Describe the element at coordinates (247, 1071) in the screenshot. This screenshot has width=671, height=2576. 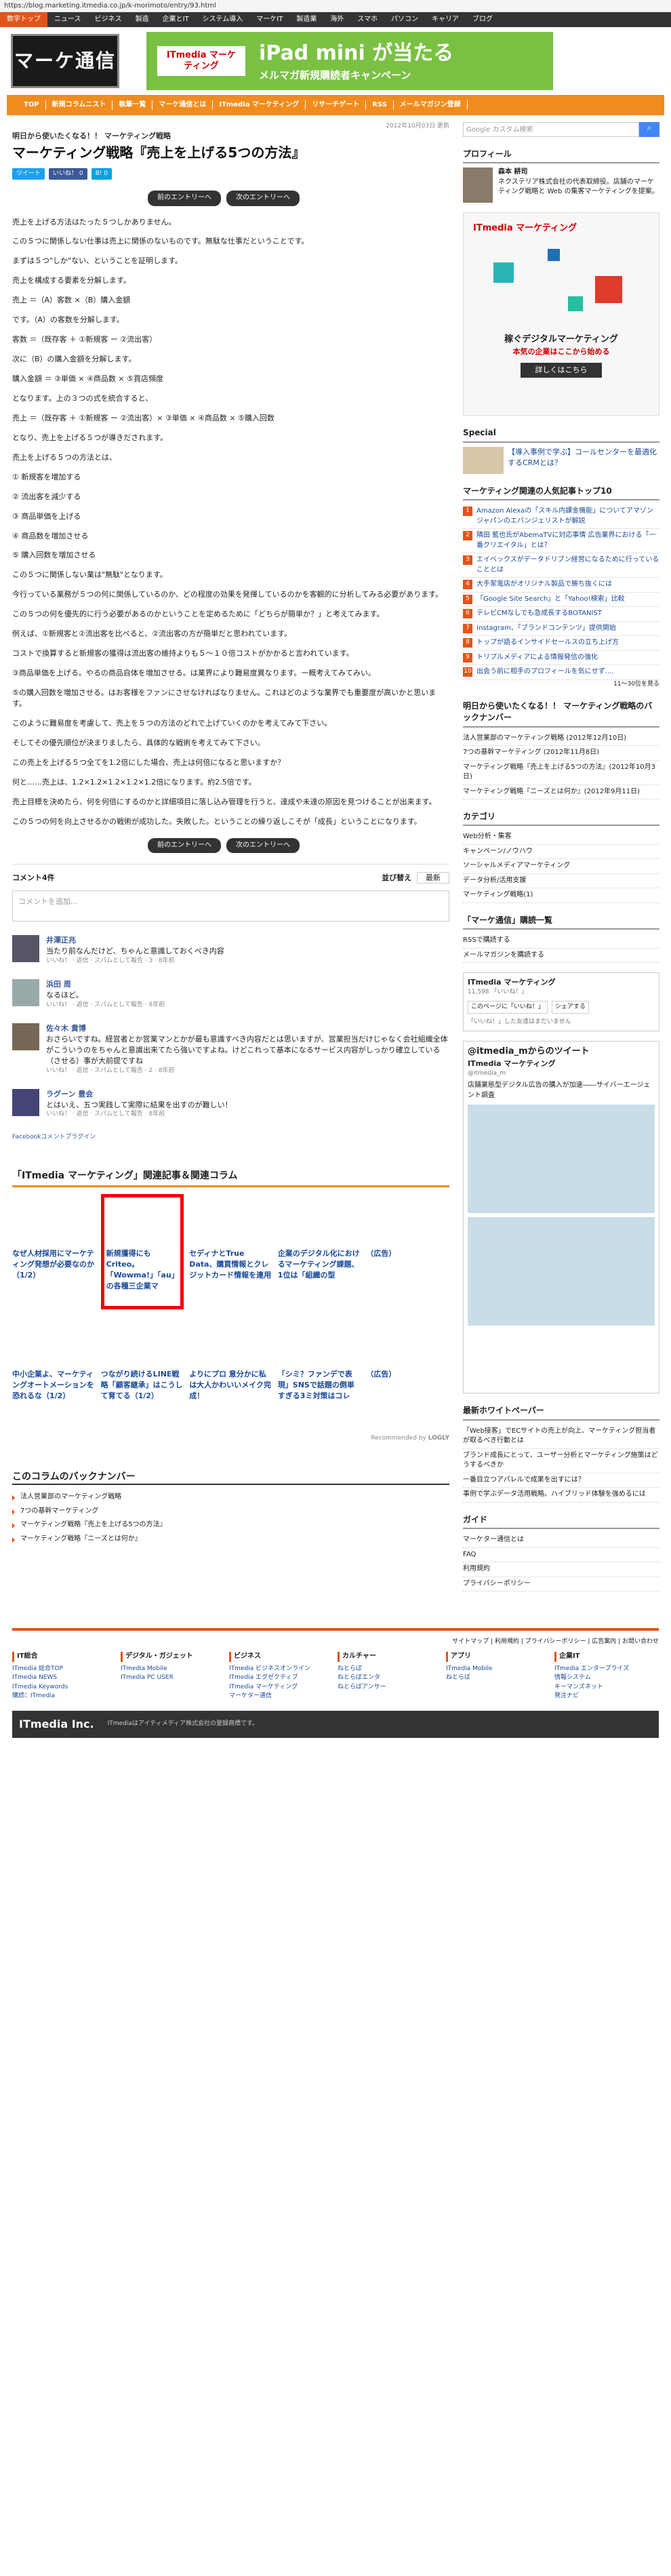
I see `comment-meta: いいね！ · 返信 · スパムとして報告 · 2 · 8年前` at that location.